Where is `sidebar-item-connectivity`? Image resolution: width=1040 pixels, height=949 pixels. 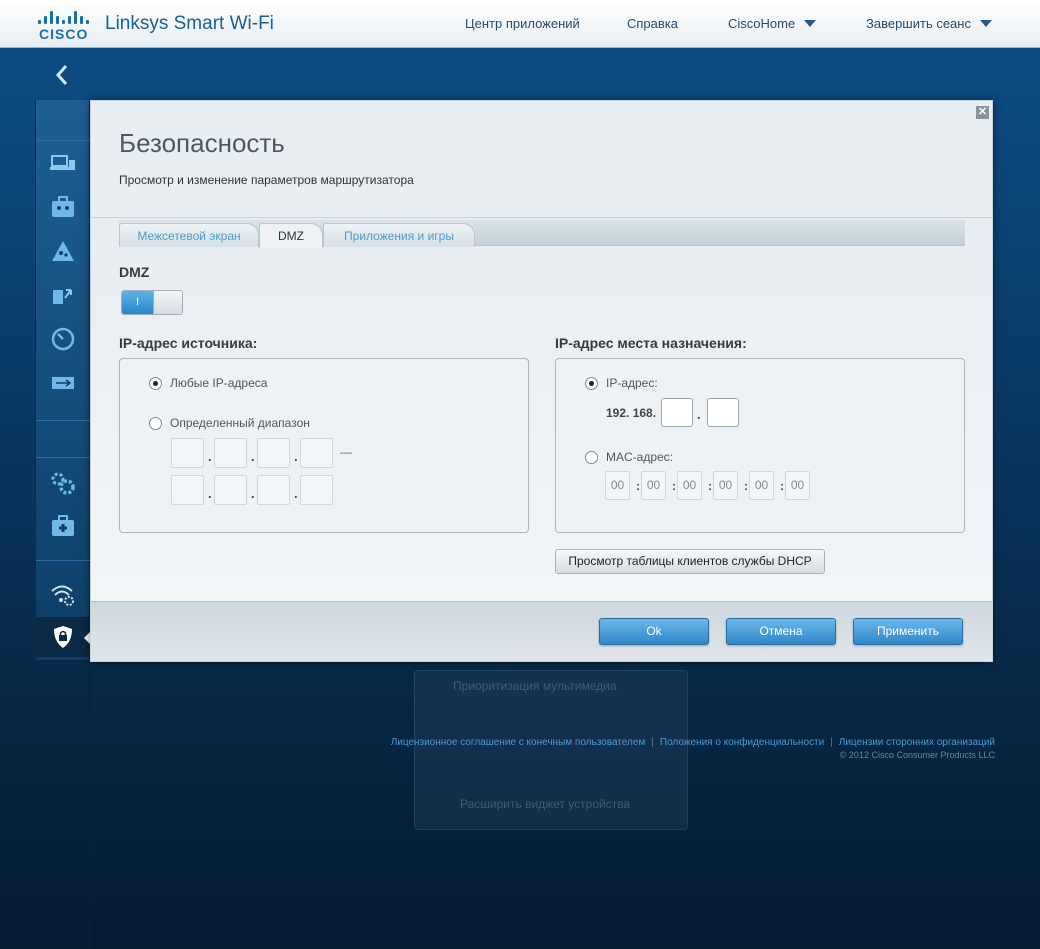 sidebar-item-connectivity is located at coordinates (63, 483).